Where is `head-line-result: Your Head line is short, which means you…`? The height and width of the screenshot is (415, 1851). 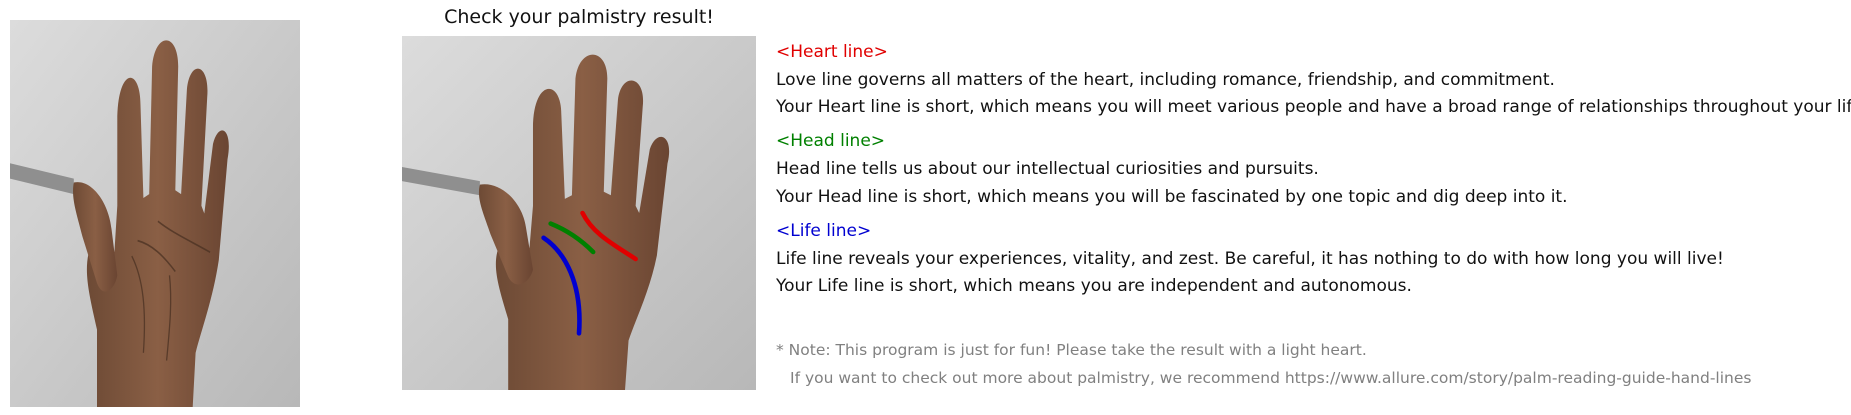 head-line-result: Your Head line is short, which means you… is located at coordinates (1172, 197).